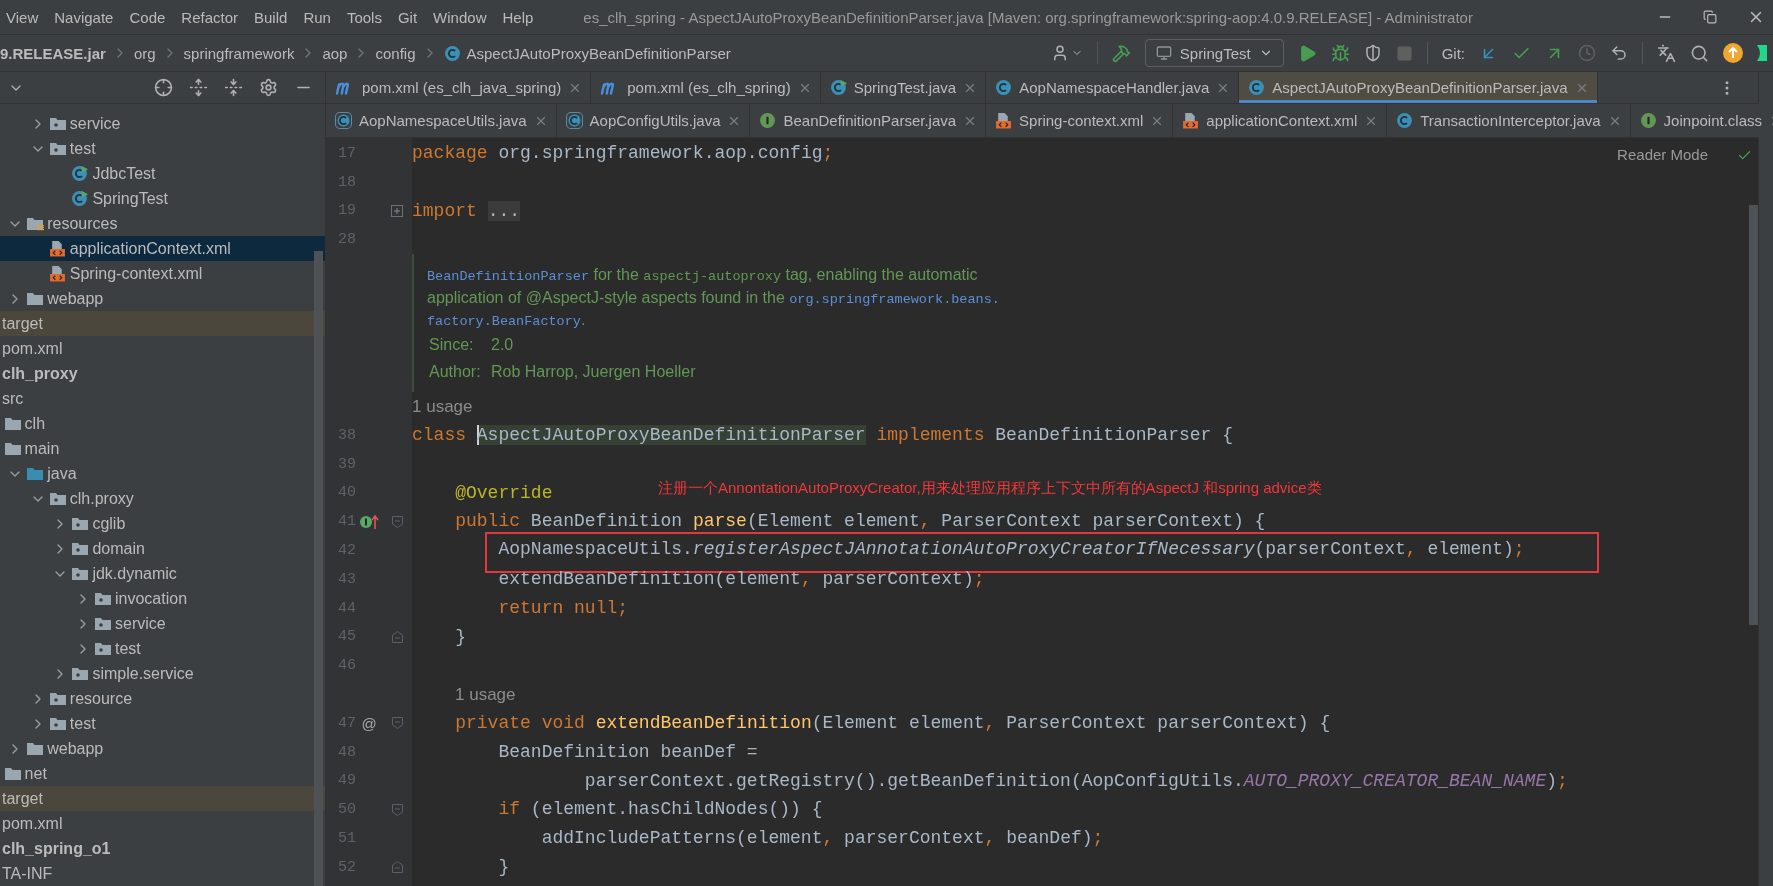 This screenshot has width=1773, height=886. Describe the element at coordinates (162, 248) in the screenshot. I see `tree-item: applicationContext.xml` at that location.